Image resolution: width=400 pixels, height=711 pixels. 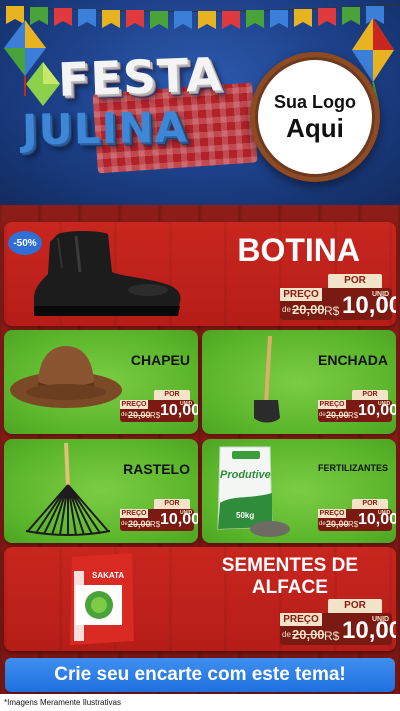 I want to click on logo-text-line1: Sua Logo, so click(x=315, y=102).